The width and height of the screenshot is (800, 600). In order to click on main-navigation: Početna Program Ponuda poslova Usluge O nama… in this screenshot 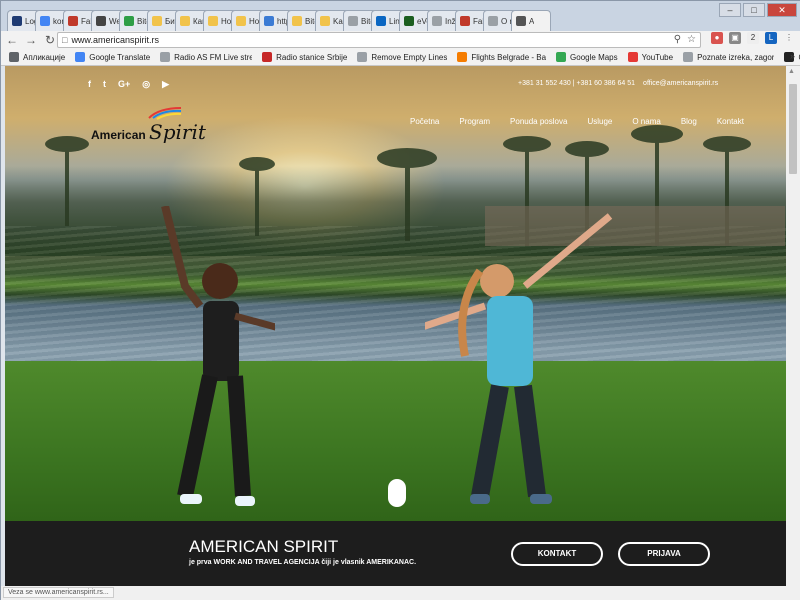, I will do `click(577, 121)`.